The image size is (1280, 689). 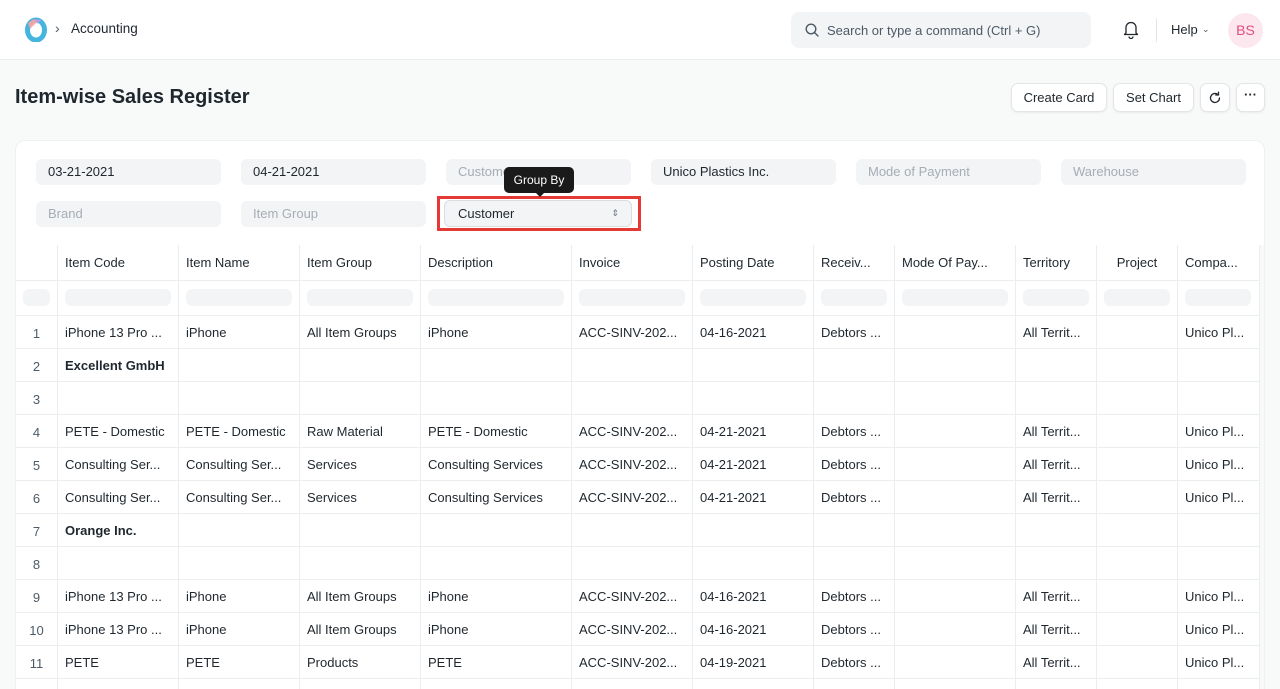 What do you see at coordinates (752, 629) in the screenshot?
I see `cell-posting-date: 04-16-2021` at bounding box center [752, 629].